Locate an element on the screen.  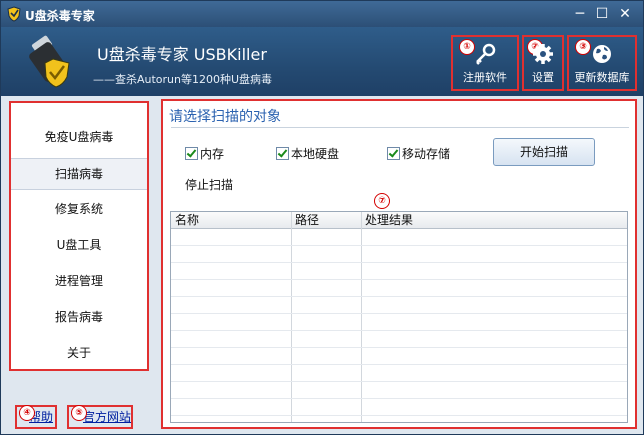
register-button: ① 注册软件 is located at coordinates (485, 63).